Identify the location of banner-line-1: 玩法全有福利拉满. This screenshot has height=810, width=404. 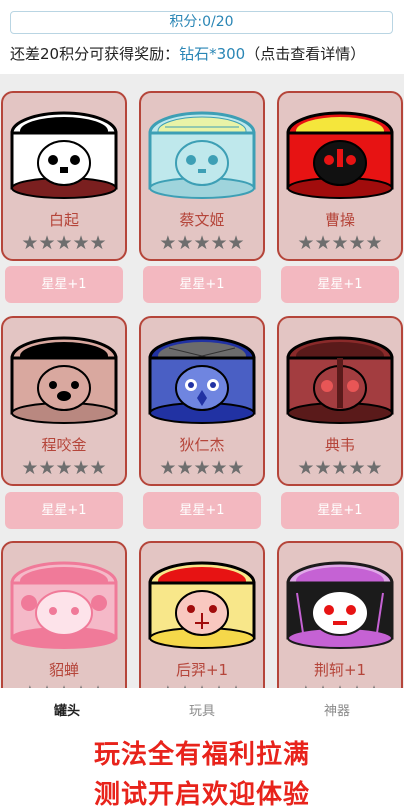
(201, 755).